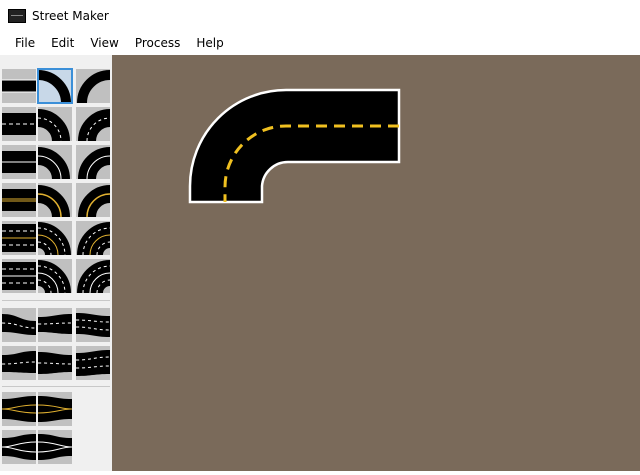 The image size is (640, 475). I want to click on tile-curve-2lane-yellow-alt, so click(93, 200).